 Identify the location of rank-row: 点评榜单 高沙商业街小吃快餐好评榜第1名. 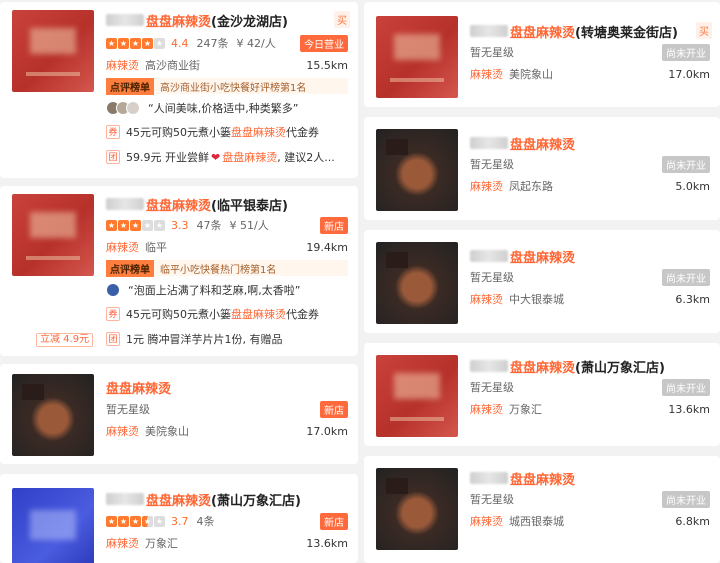
(227, 86).